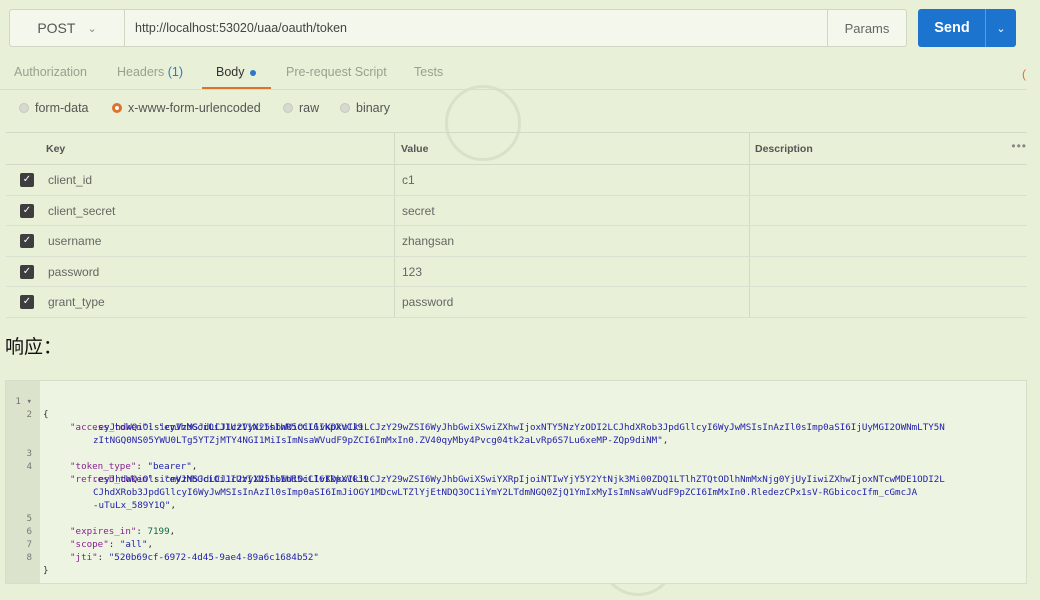  What do you see at coordinates (141, 72) in the screenshot?
I see `tab-headers-label: Headers` at bounding box center [141, 72].